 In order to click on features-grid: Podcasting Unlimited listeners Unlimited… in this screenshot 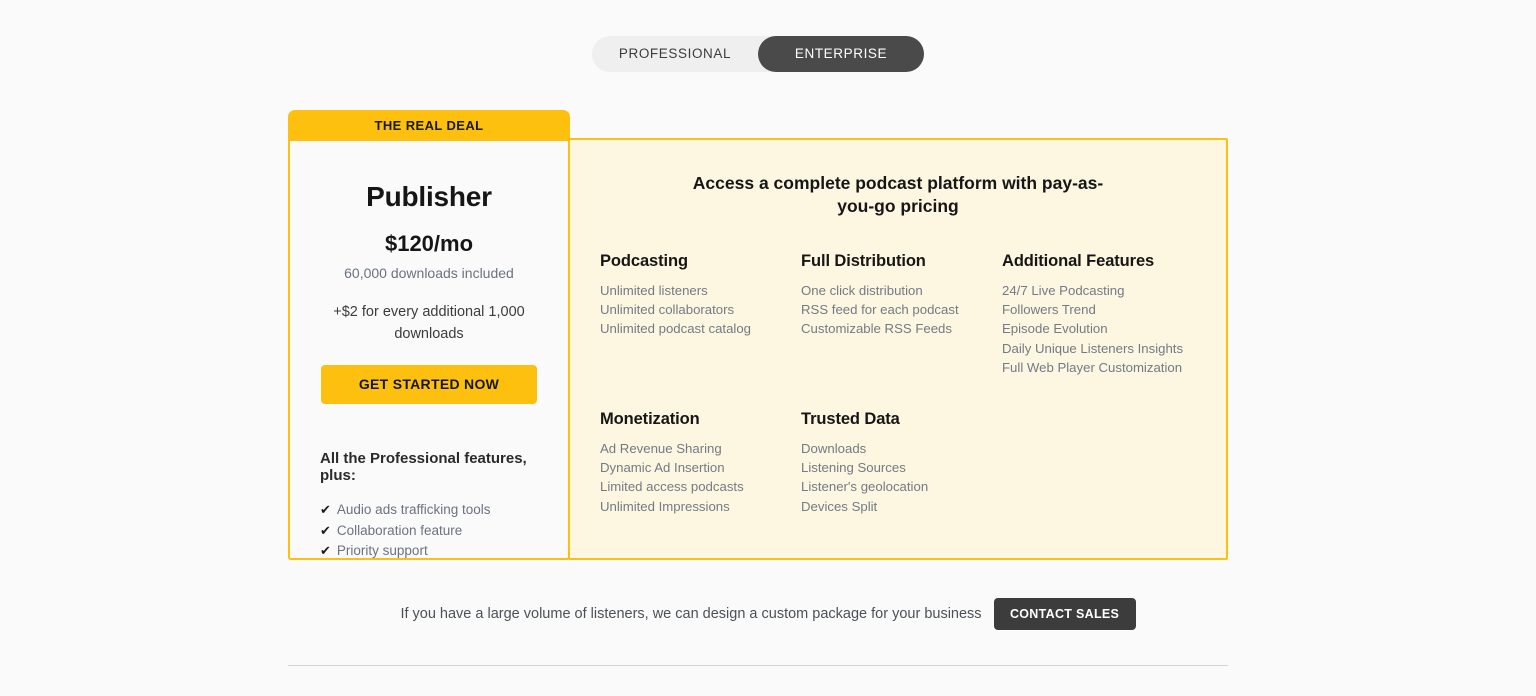, I will do `click(898, 384)`.